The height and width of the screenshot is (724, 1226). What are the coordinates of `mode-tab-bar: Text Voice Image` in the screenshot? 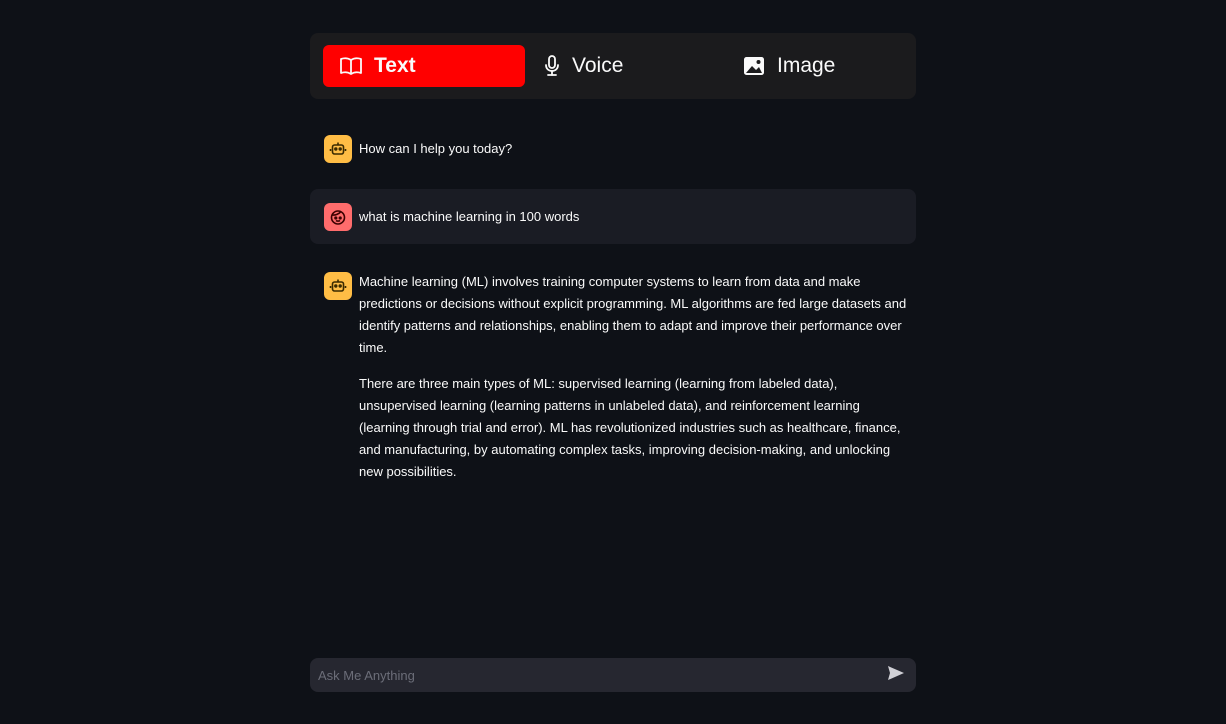 It's located at (613, 66).